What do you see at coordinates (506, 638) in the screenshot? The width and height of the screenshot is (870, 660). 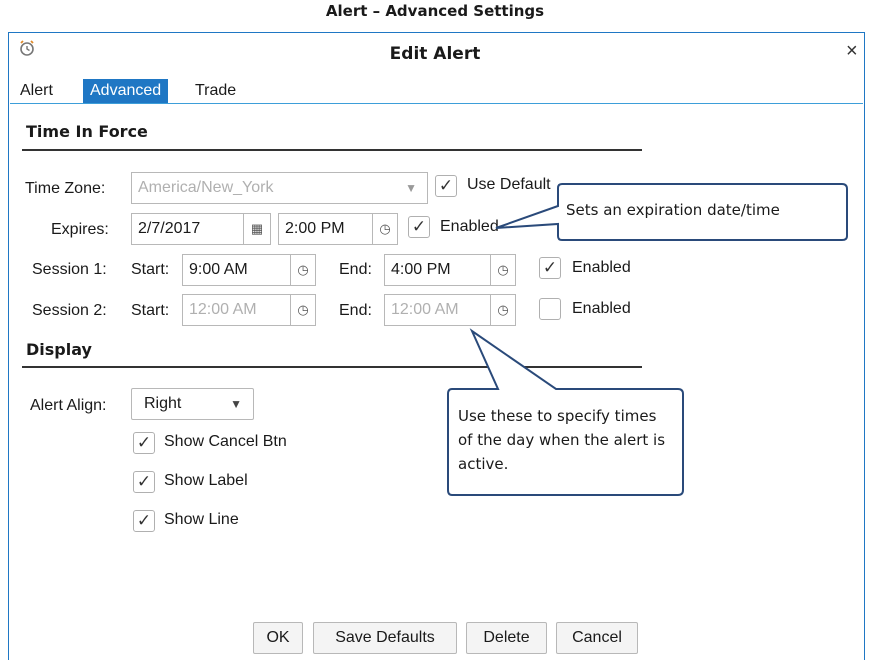 I see `delete-button: Delete` at bounding box center [506, 638].